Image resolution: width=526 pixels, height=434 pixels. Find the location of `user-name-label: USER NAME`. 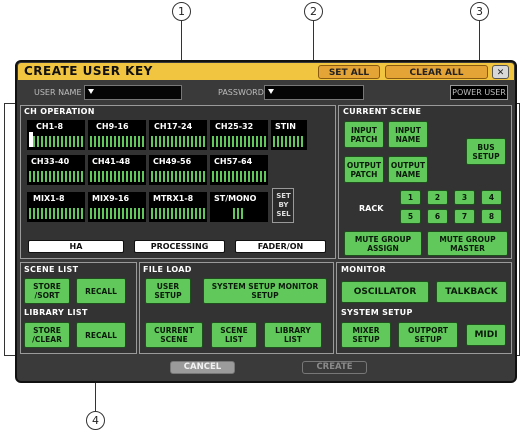

user-name-label: USER NAME is located at coordinates (58, 92).